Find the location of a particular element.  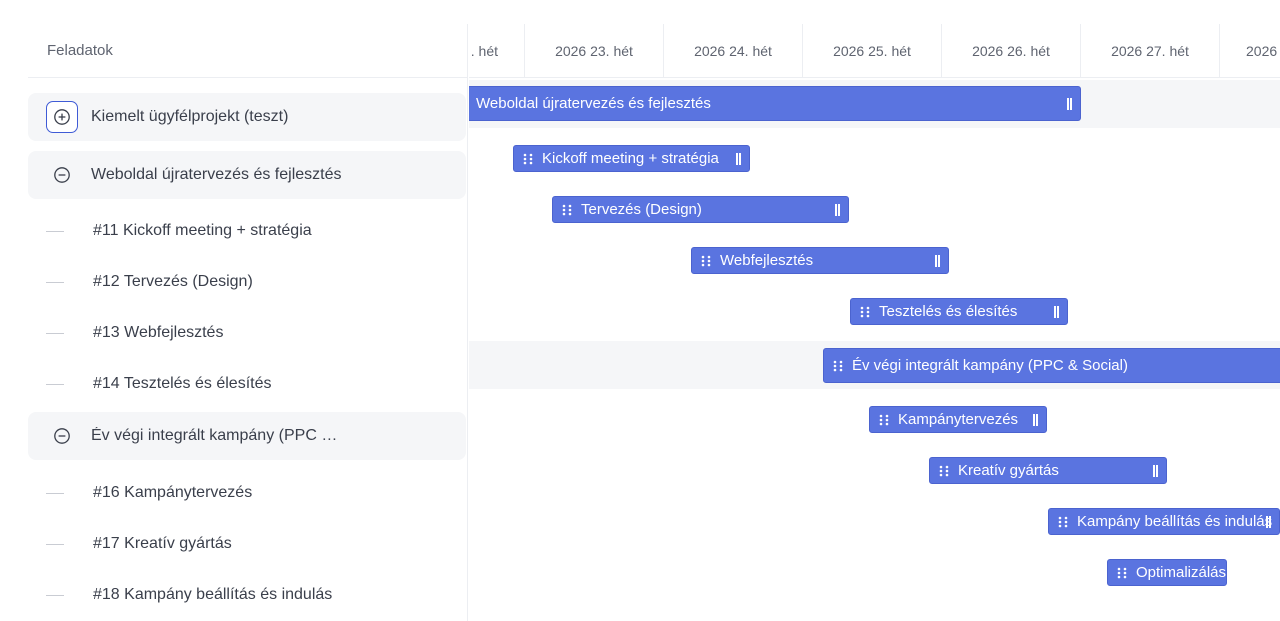

task-row-17: #17 Kreatív gyártás is located at coordinates (247, 544).